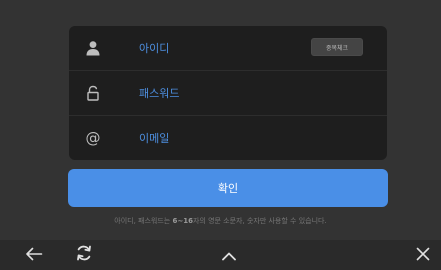 This screenshot has width=441, height=270. I want to click on chevron-up-icon, so click(229, 255).